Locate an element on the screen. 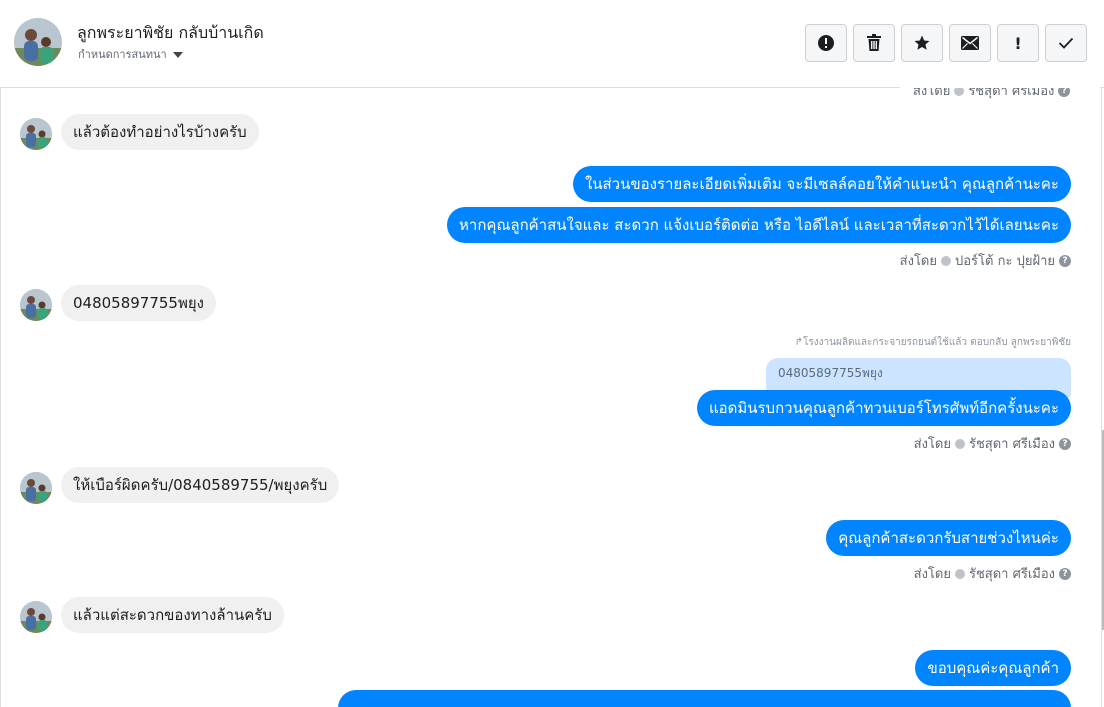  star-button is located at coordinates (922, 43).